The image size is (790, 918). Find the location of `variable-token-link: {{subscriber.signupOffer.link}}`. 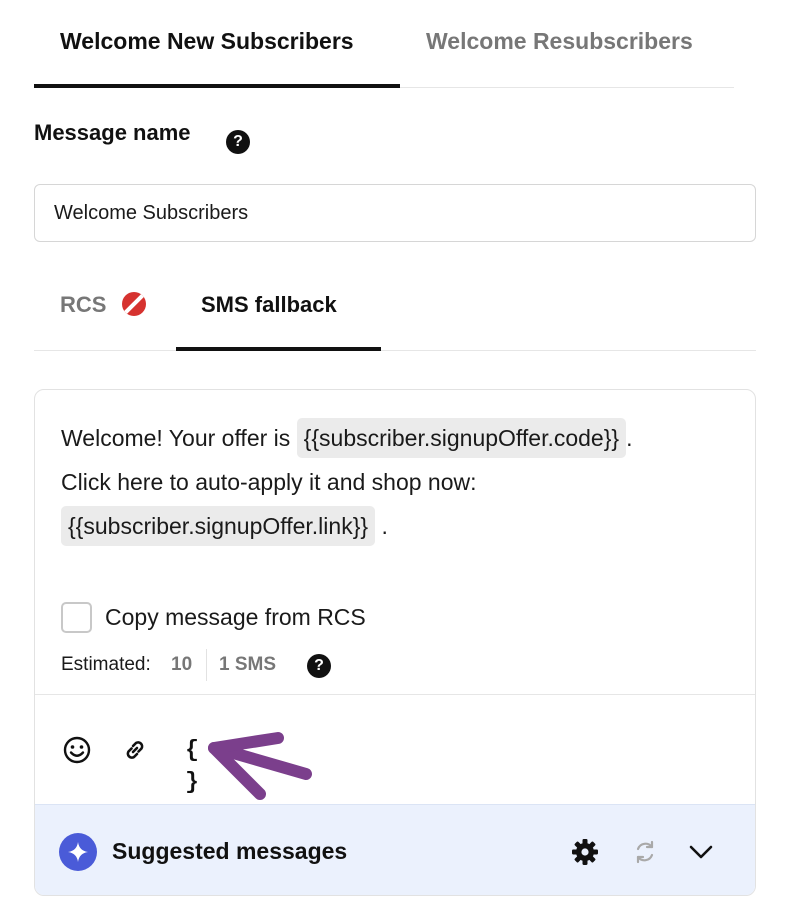

variable-token-link: {{subscriber.signupOffer.link}} is located at coordinates (218, 526).